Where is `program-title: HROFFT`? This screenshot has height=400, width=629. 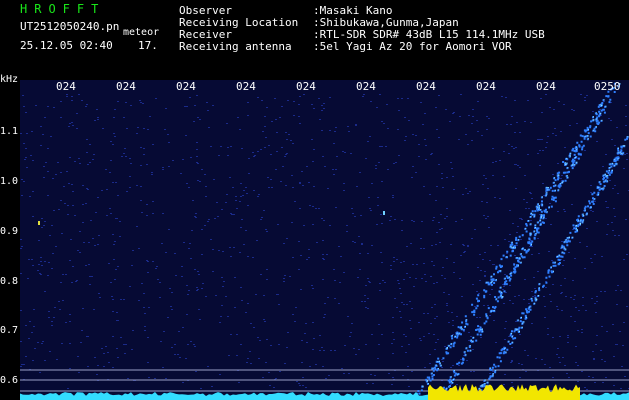 program-title: HROFFT is located at coordinates (63, 9).